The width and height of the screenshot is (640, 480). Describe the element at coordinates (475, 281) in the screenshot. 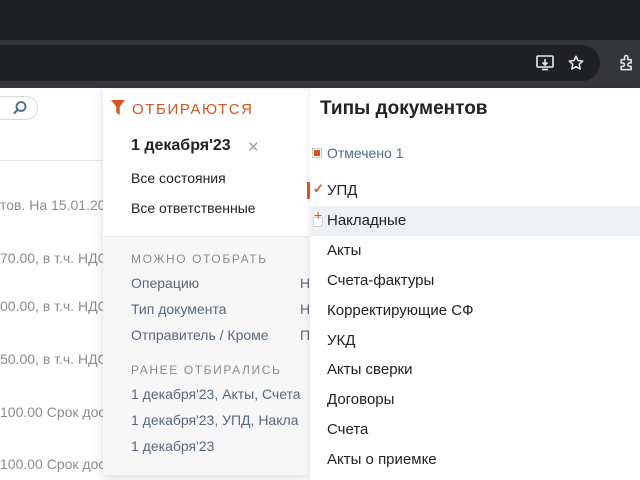

I see `doc-type-item: Счета-фактуры` at that location.